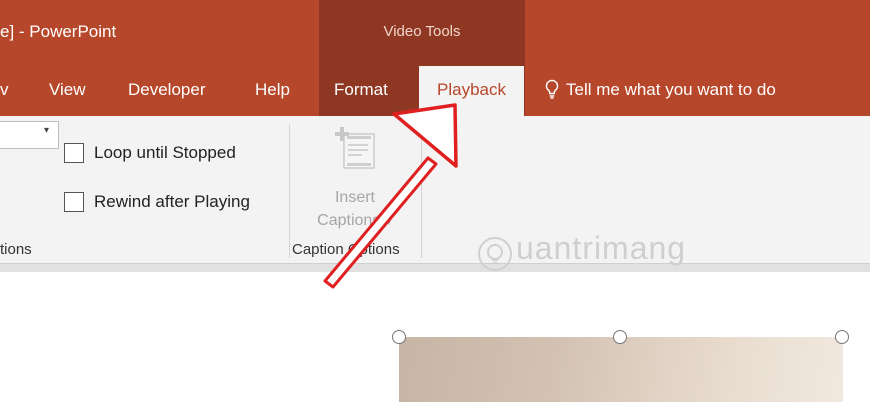 Image resolution: width=870 pixels, height=402 pixels. What do you see at coordinates (29, 135) in the screenshot?
I see `volume-dropdown: ▾` at bounding box center [29, 135].